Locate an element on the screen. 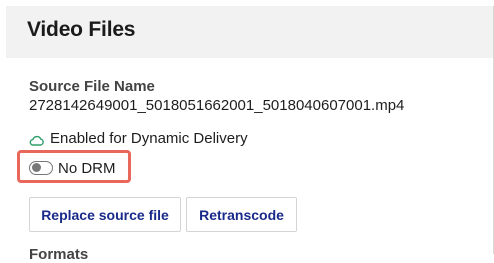  replace-source-file-button: Replace source file is located at coordinates (105, 214).